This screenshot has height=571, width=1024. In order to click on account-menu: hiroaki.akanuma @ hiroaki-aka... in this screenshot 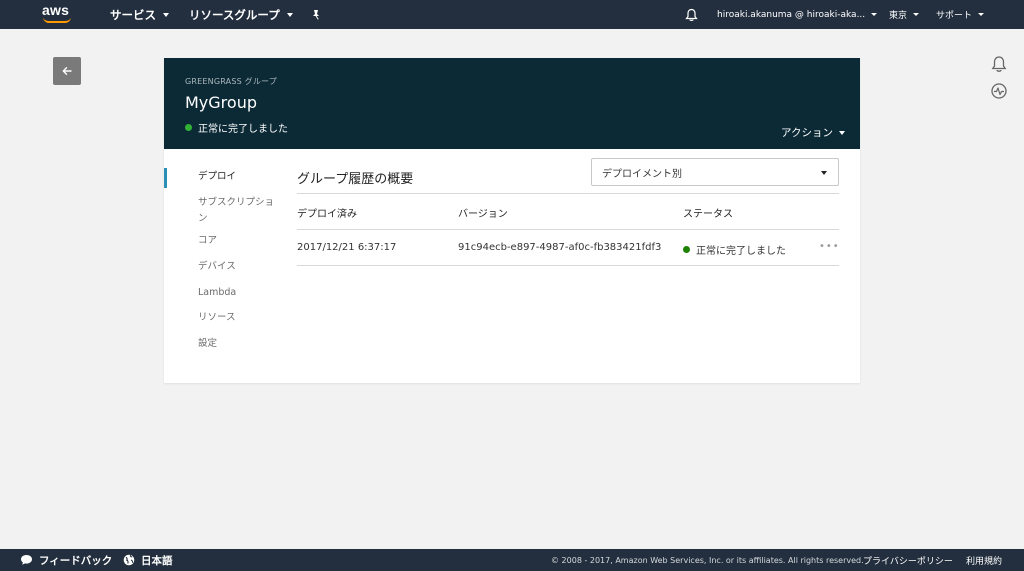, I will do `click(797, 14)`.